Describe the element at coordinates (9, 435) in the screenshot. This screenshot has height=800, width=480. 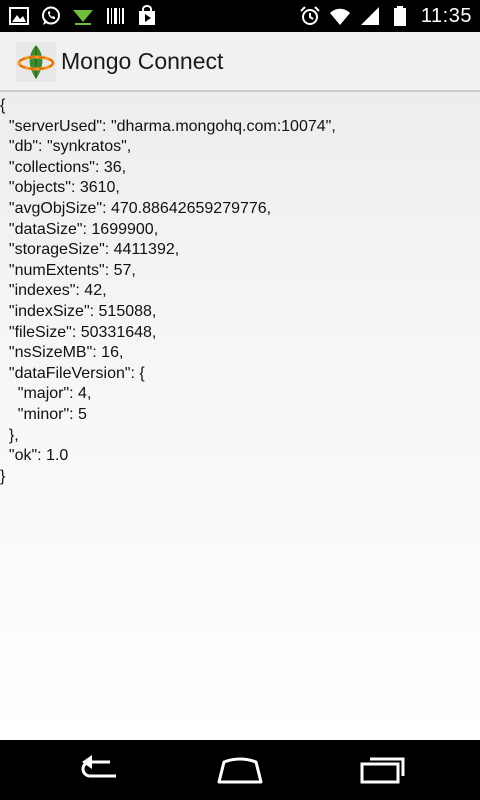
I see `json-line: },` at that location.